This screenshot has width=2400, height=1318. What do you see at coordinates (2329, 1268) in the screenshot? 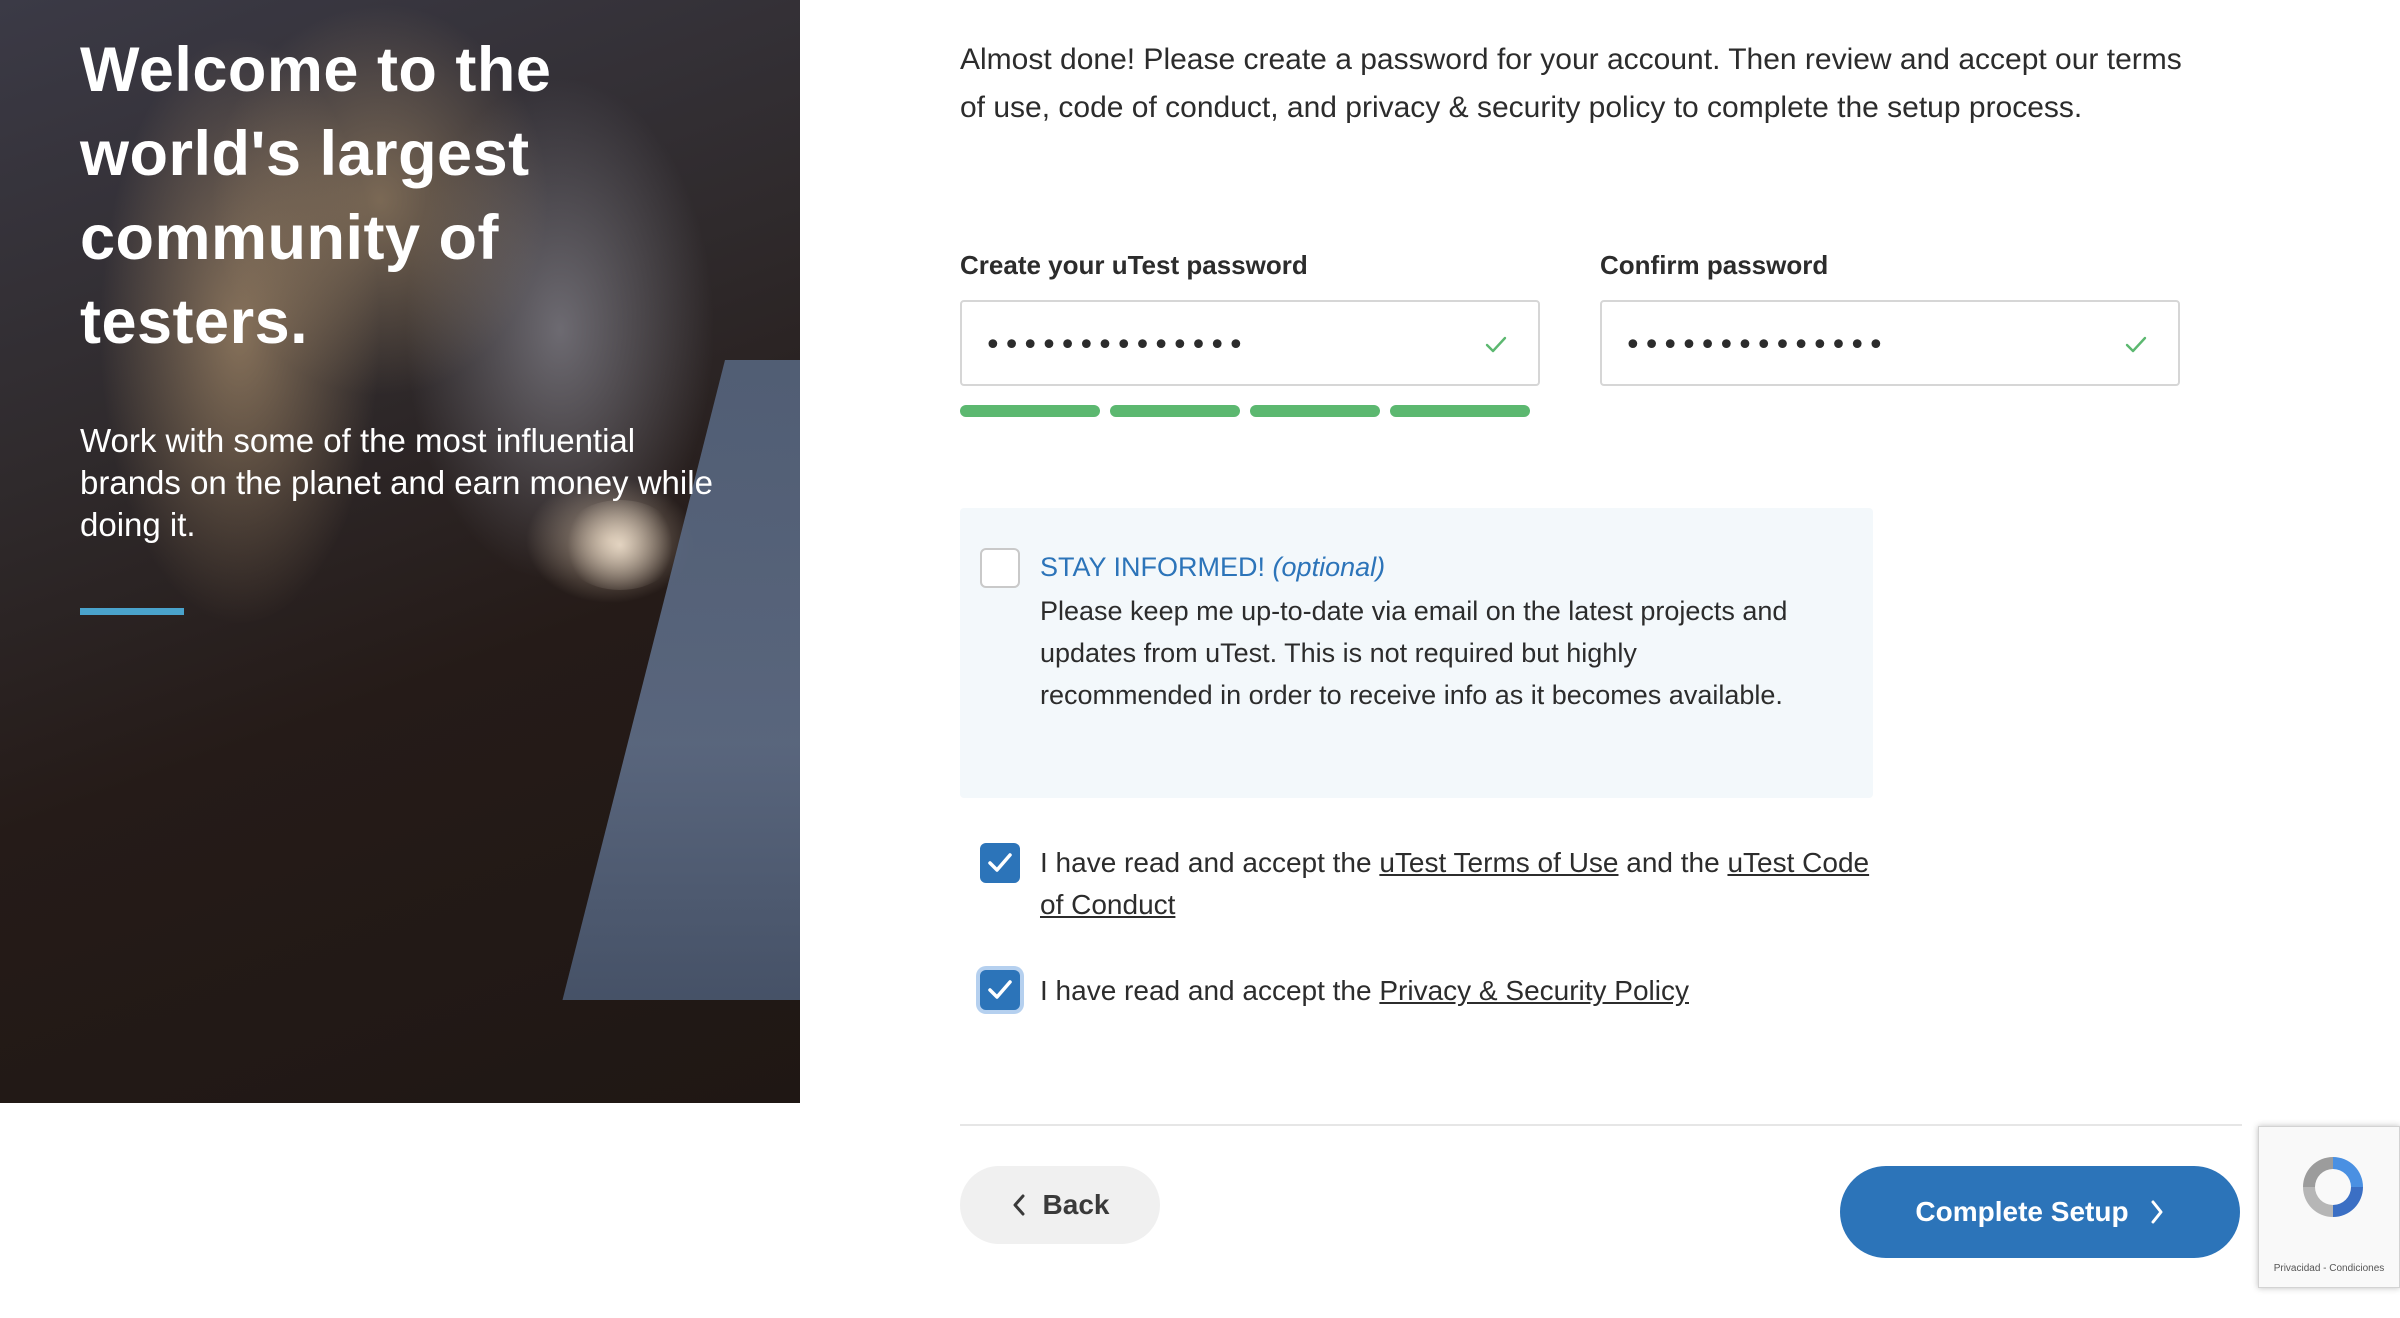
I see `recaptcha-links: Privacidad - Condiciones` at bounding box center [2329, 1268].